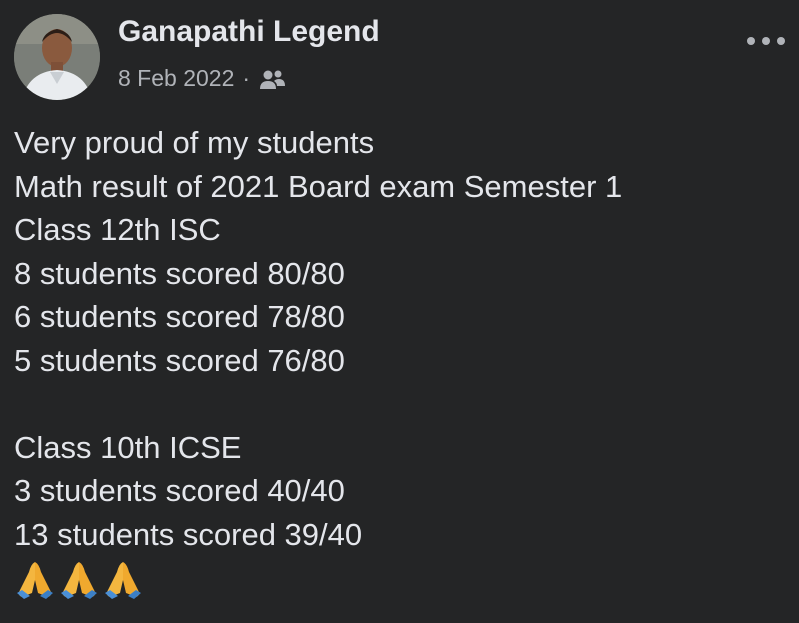 The width and height of the screenshot is (799, 623). I want to click on post-text-line: 6 students scored 78/80, so click(179, 316).